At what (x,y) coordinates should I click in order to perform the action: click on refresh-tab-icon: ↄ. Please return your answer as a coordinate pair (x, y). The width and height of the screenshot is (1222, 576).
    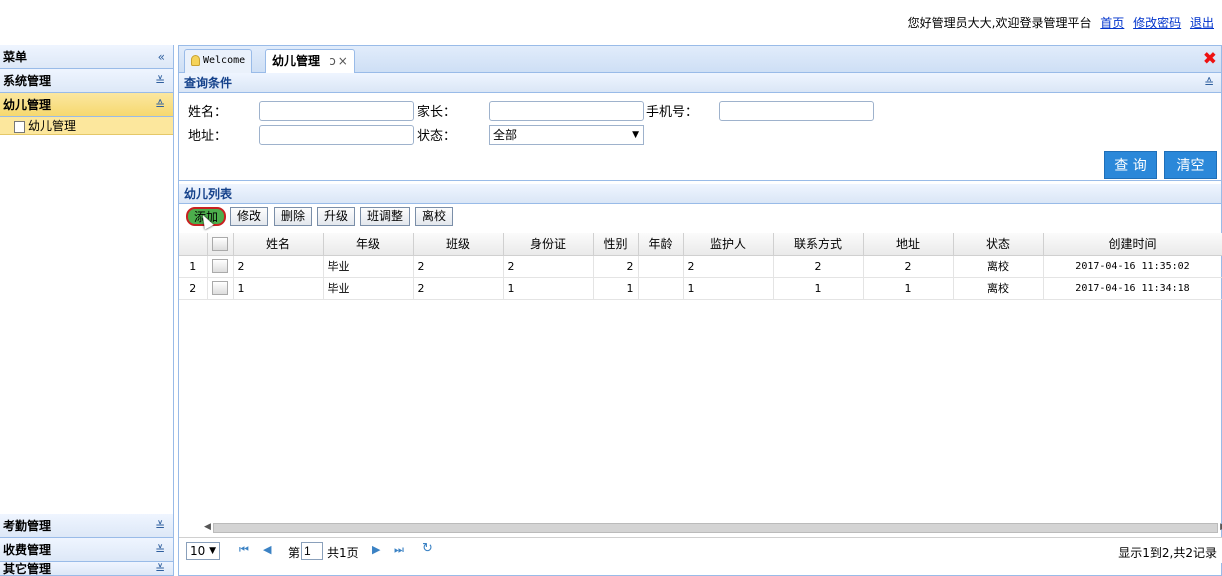
    Looking at the image, I should click on (332, 61).